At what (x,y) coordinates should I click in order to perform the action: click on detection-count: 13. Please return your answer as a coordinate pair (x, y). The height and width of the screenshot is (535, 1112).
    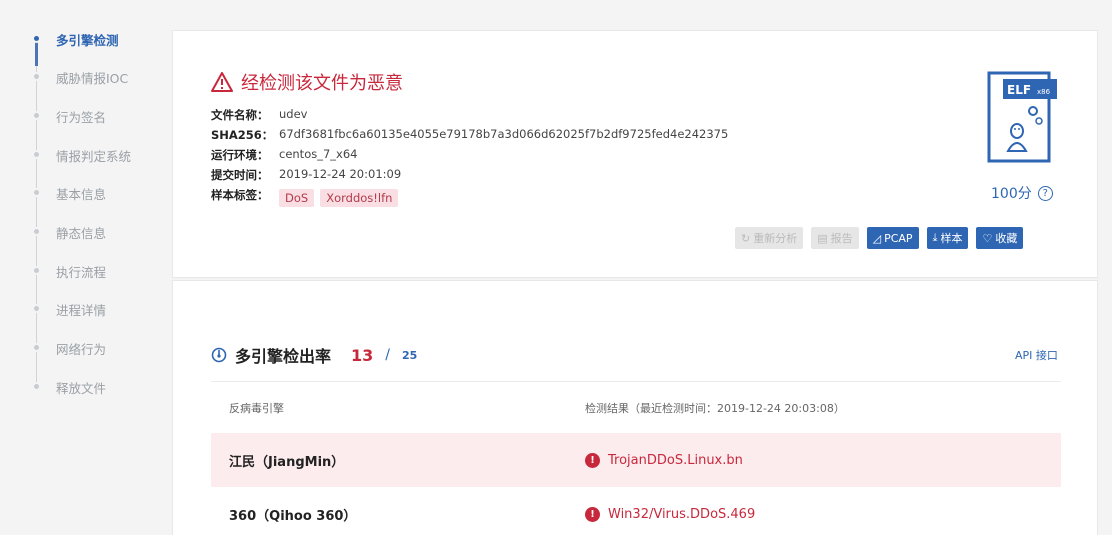
    Looking at the image, I should click on (362, 355).